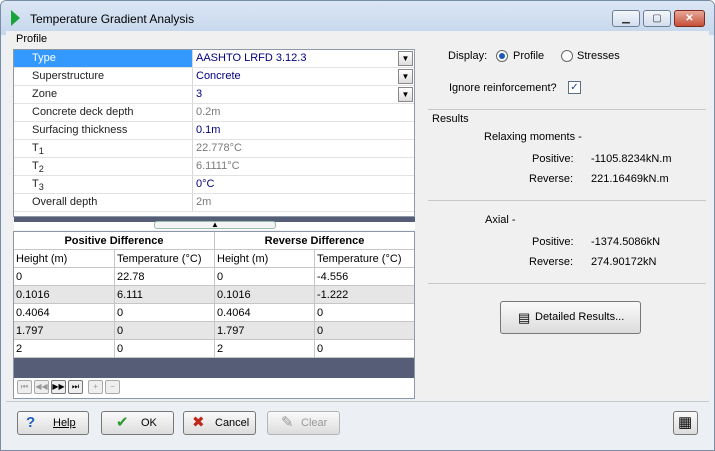 Image resolution: width=715 pixels, height=451 pixels. I want to click on property-row-t1: T1 22.778°C, so click(214, 149).